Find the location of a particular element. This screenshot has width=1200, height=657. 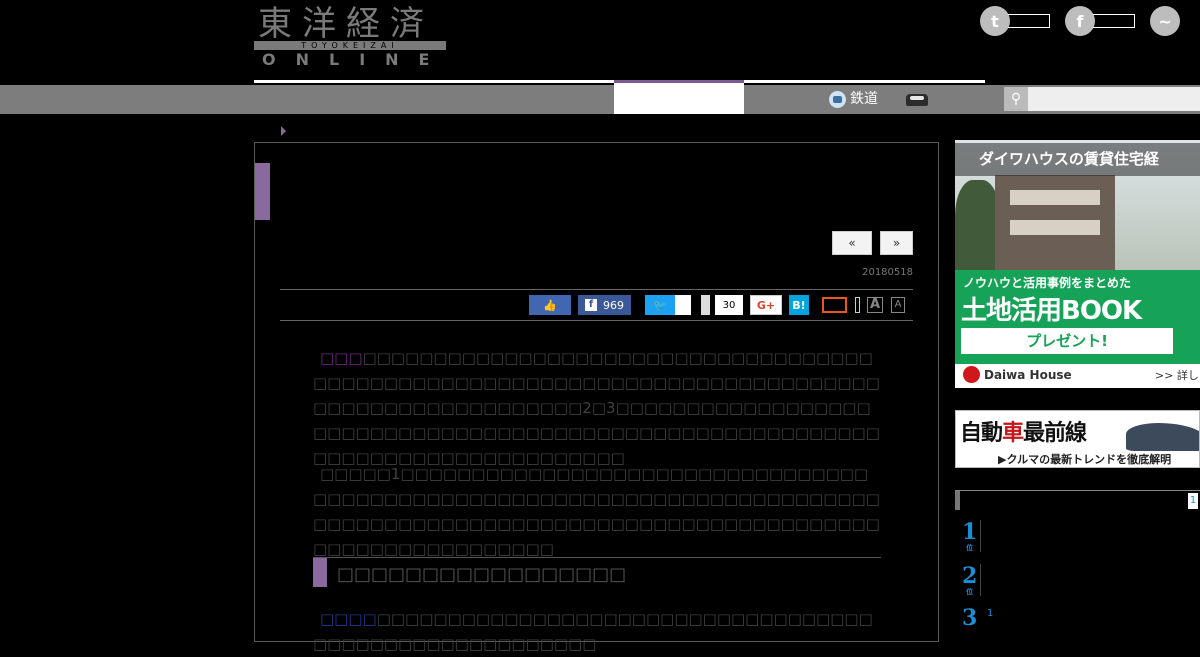

rank-value: 3 is located at coordinates (970, 618).